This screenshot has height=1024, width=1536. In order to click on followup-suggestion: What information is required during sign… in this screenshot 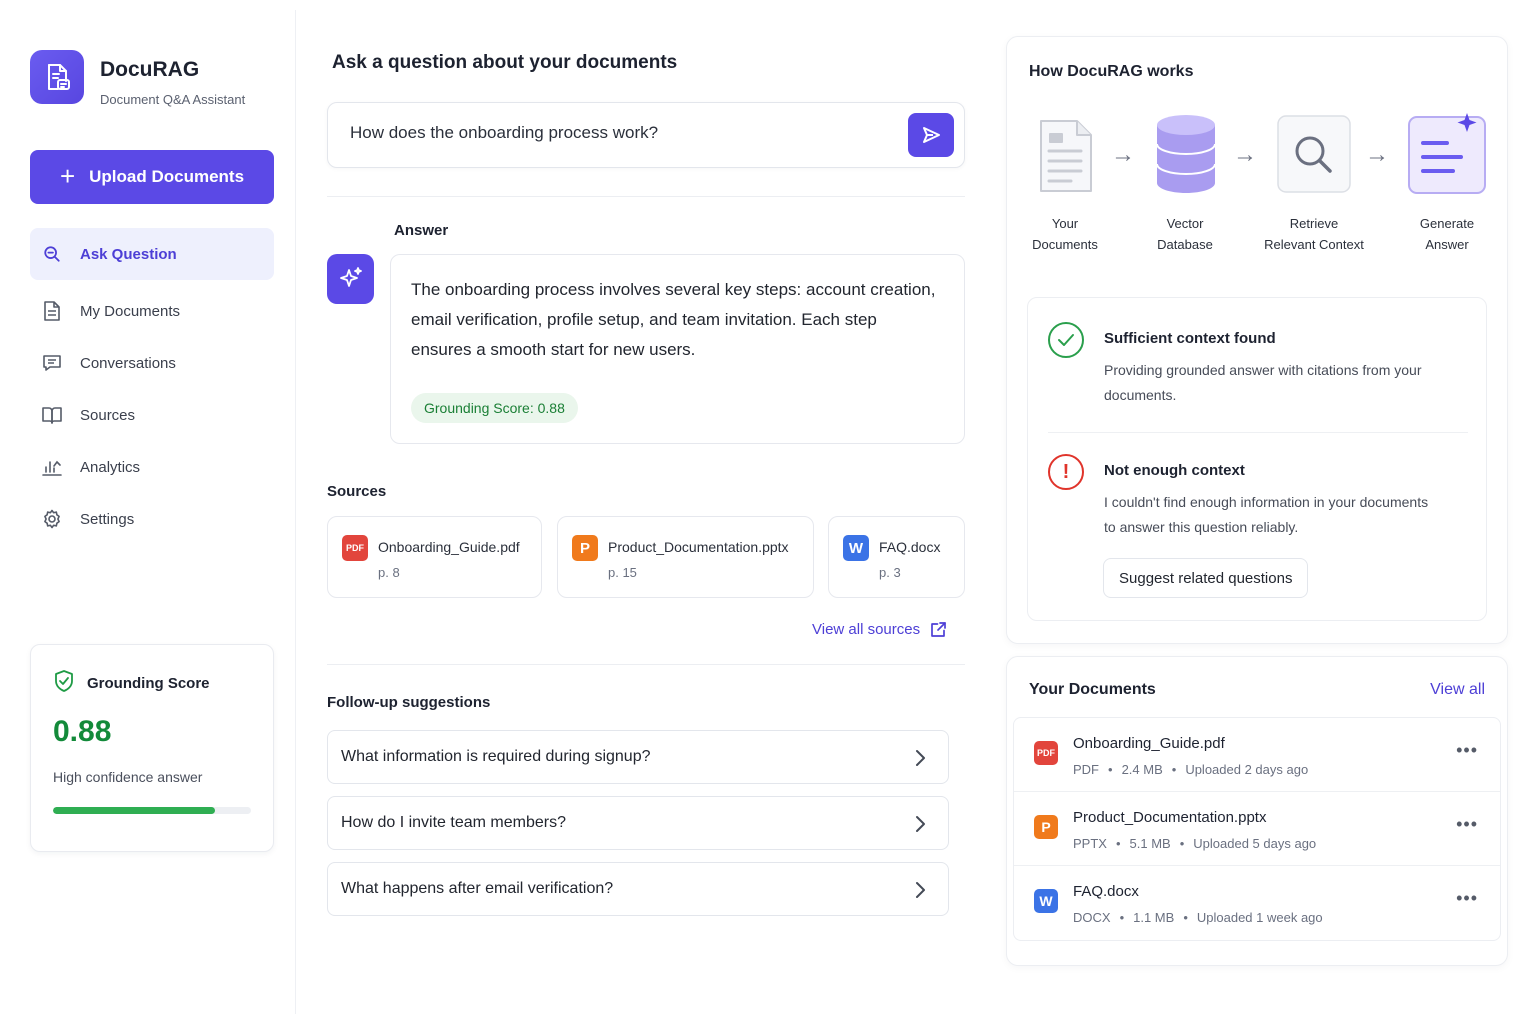, I will do `click(638, 757)`.